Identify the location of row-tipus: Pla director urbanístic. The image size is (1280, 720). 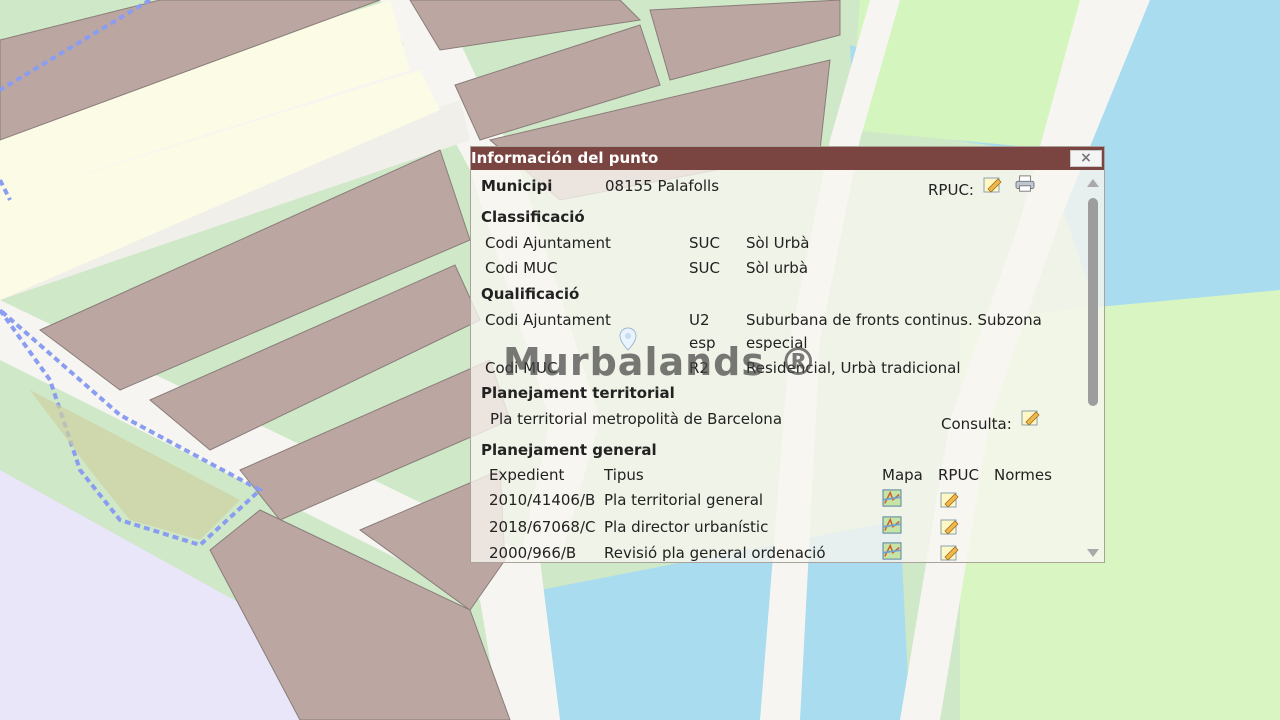
(686, 527).